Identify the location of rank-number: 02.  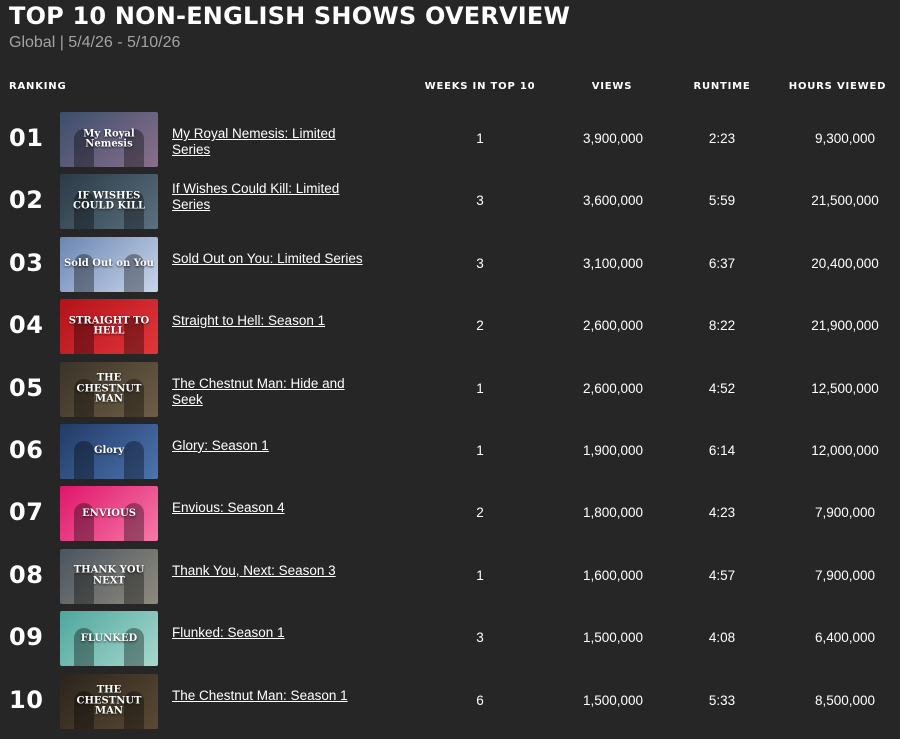
(26, 200).